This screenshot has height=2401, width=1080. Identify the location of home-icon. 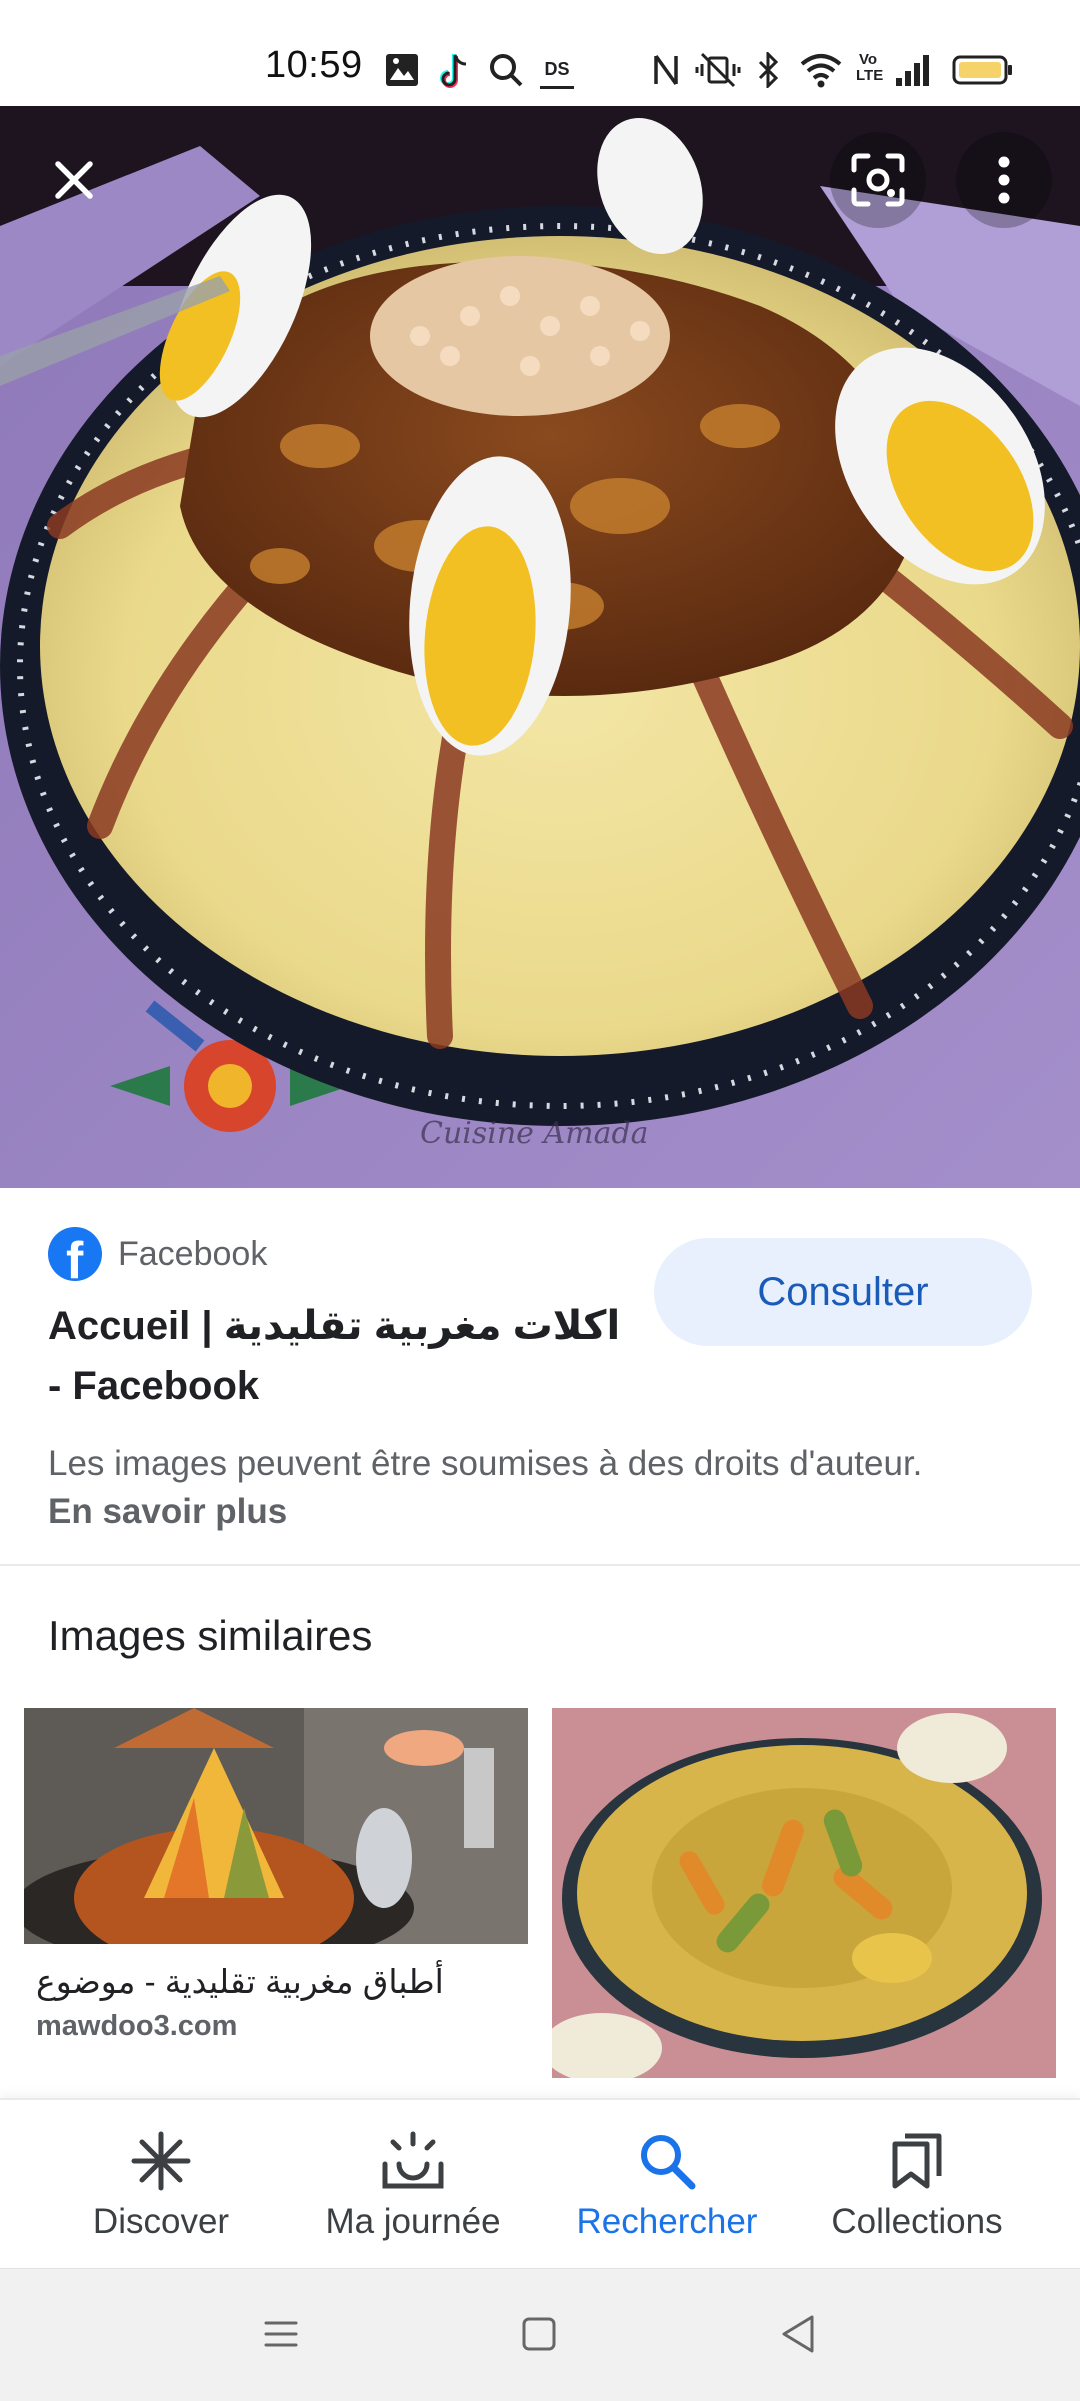
(539, 2334).